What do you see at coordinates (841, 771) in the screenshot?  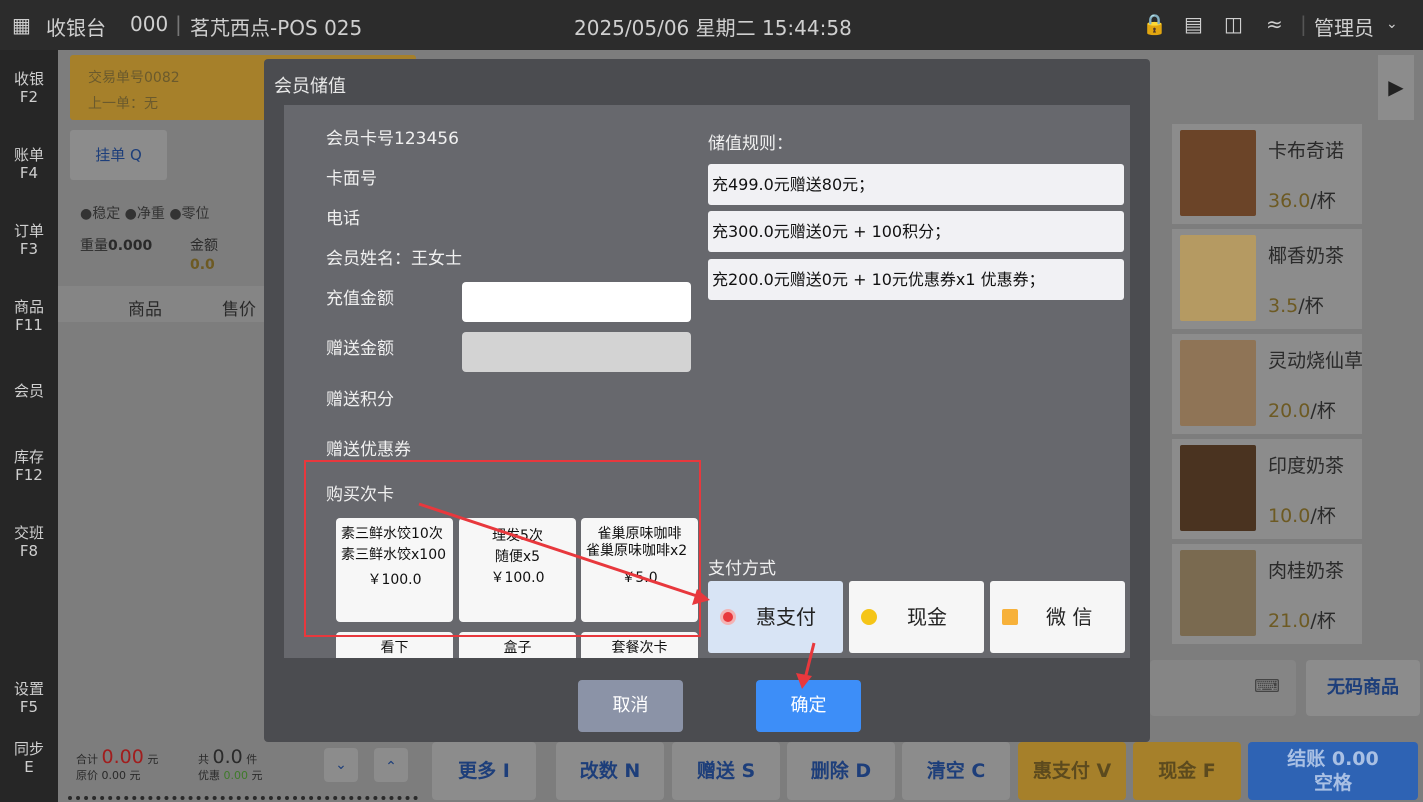 I see `delete-button: 删除 D` at bounding box center [841, 771].